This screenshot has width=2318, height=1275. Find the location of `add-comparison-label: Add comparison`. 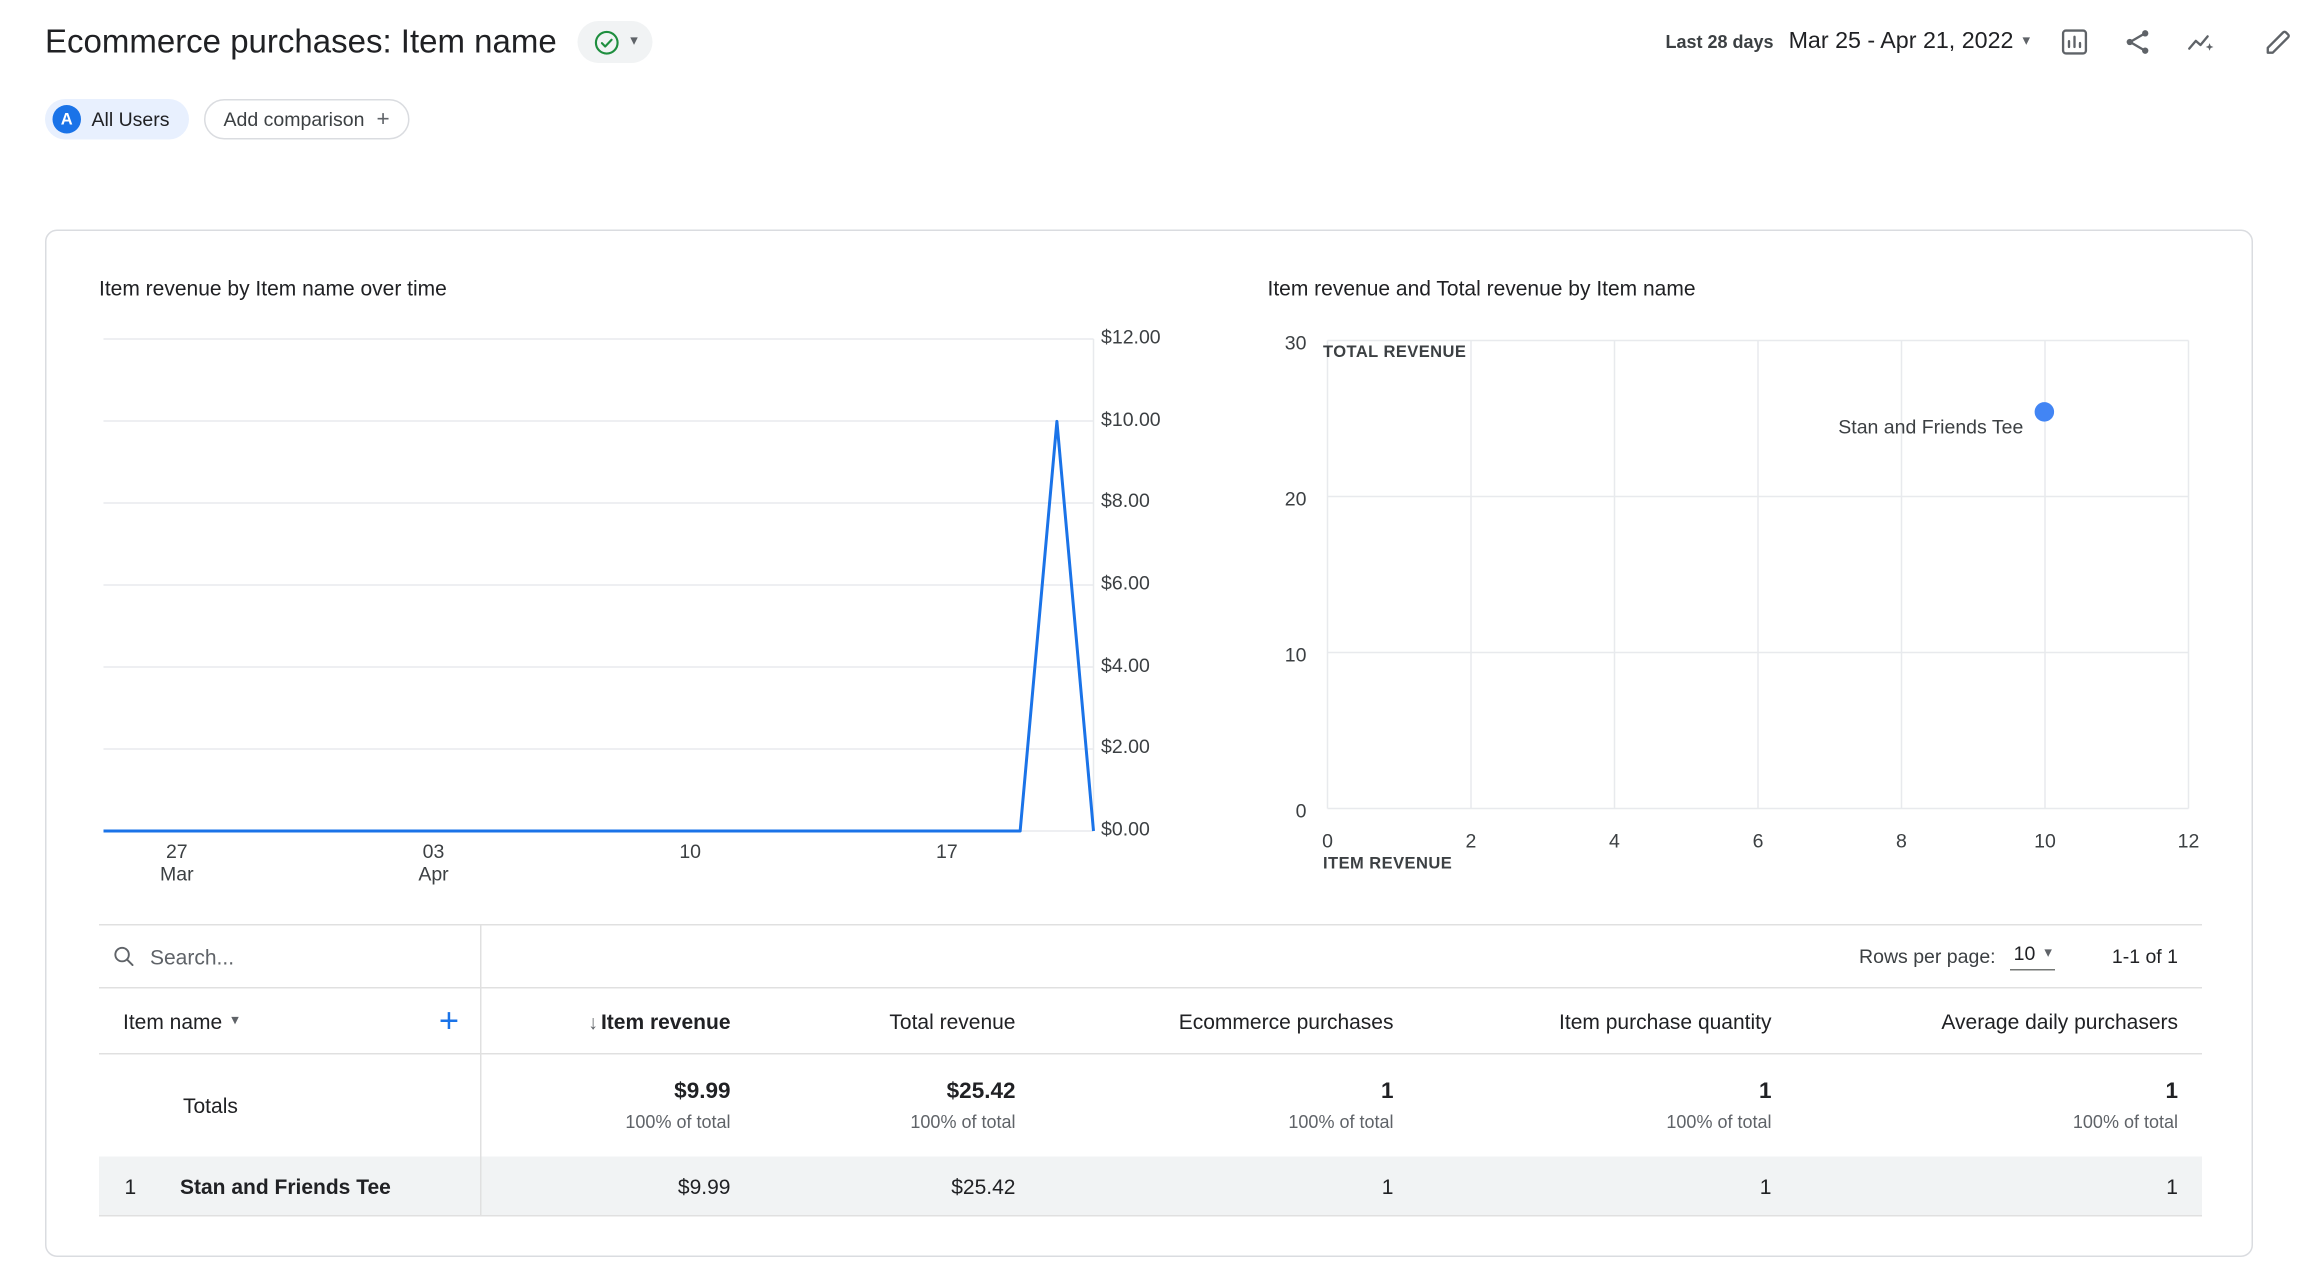

add-comparison-label: Add comparison is located at coordinates (294, 119).